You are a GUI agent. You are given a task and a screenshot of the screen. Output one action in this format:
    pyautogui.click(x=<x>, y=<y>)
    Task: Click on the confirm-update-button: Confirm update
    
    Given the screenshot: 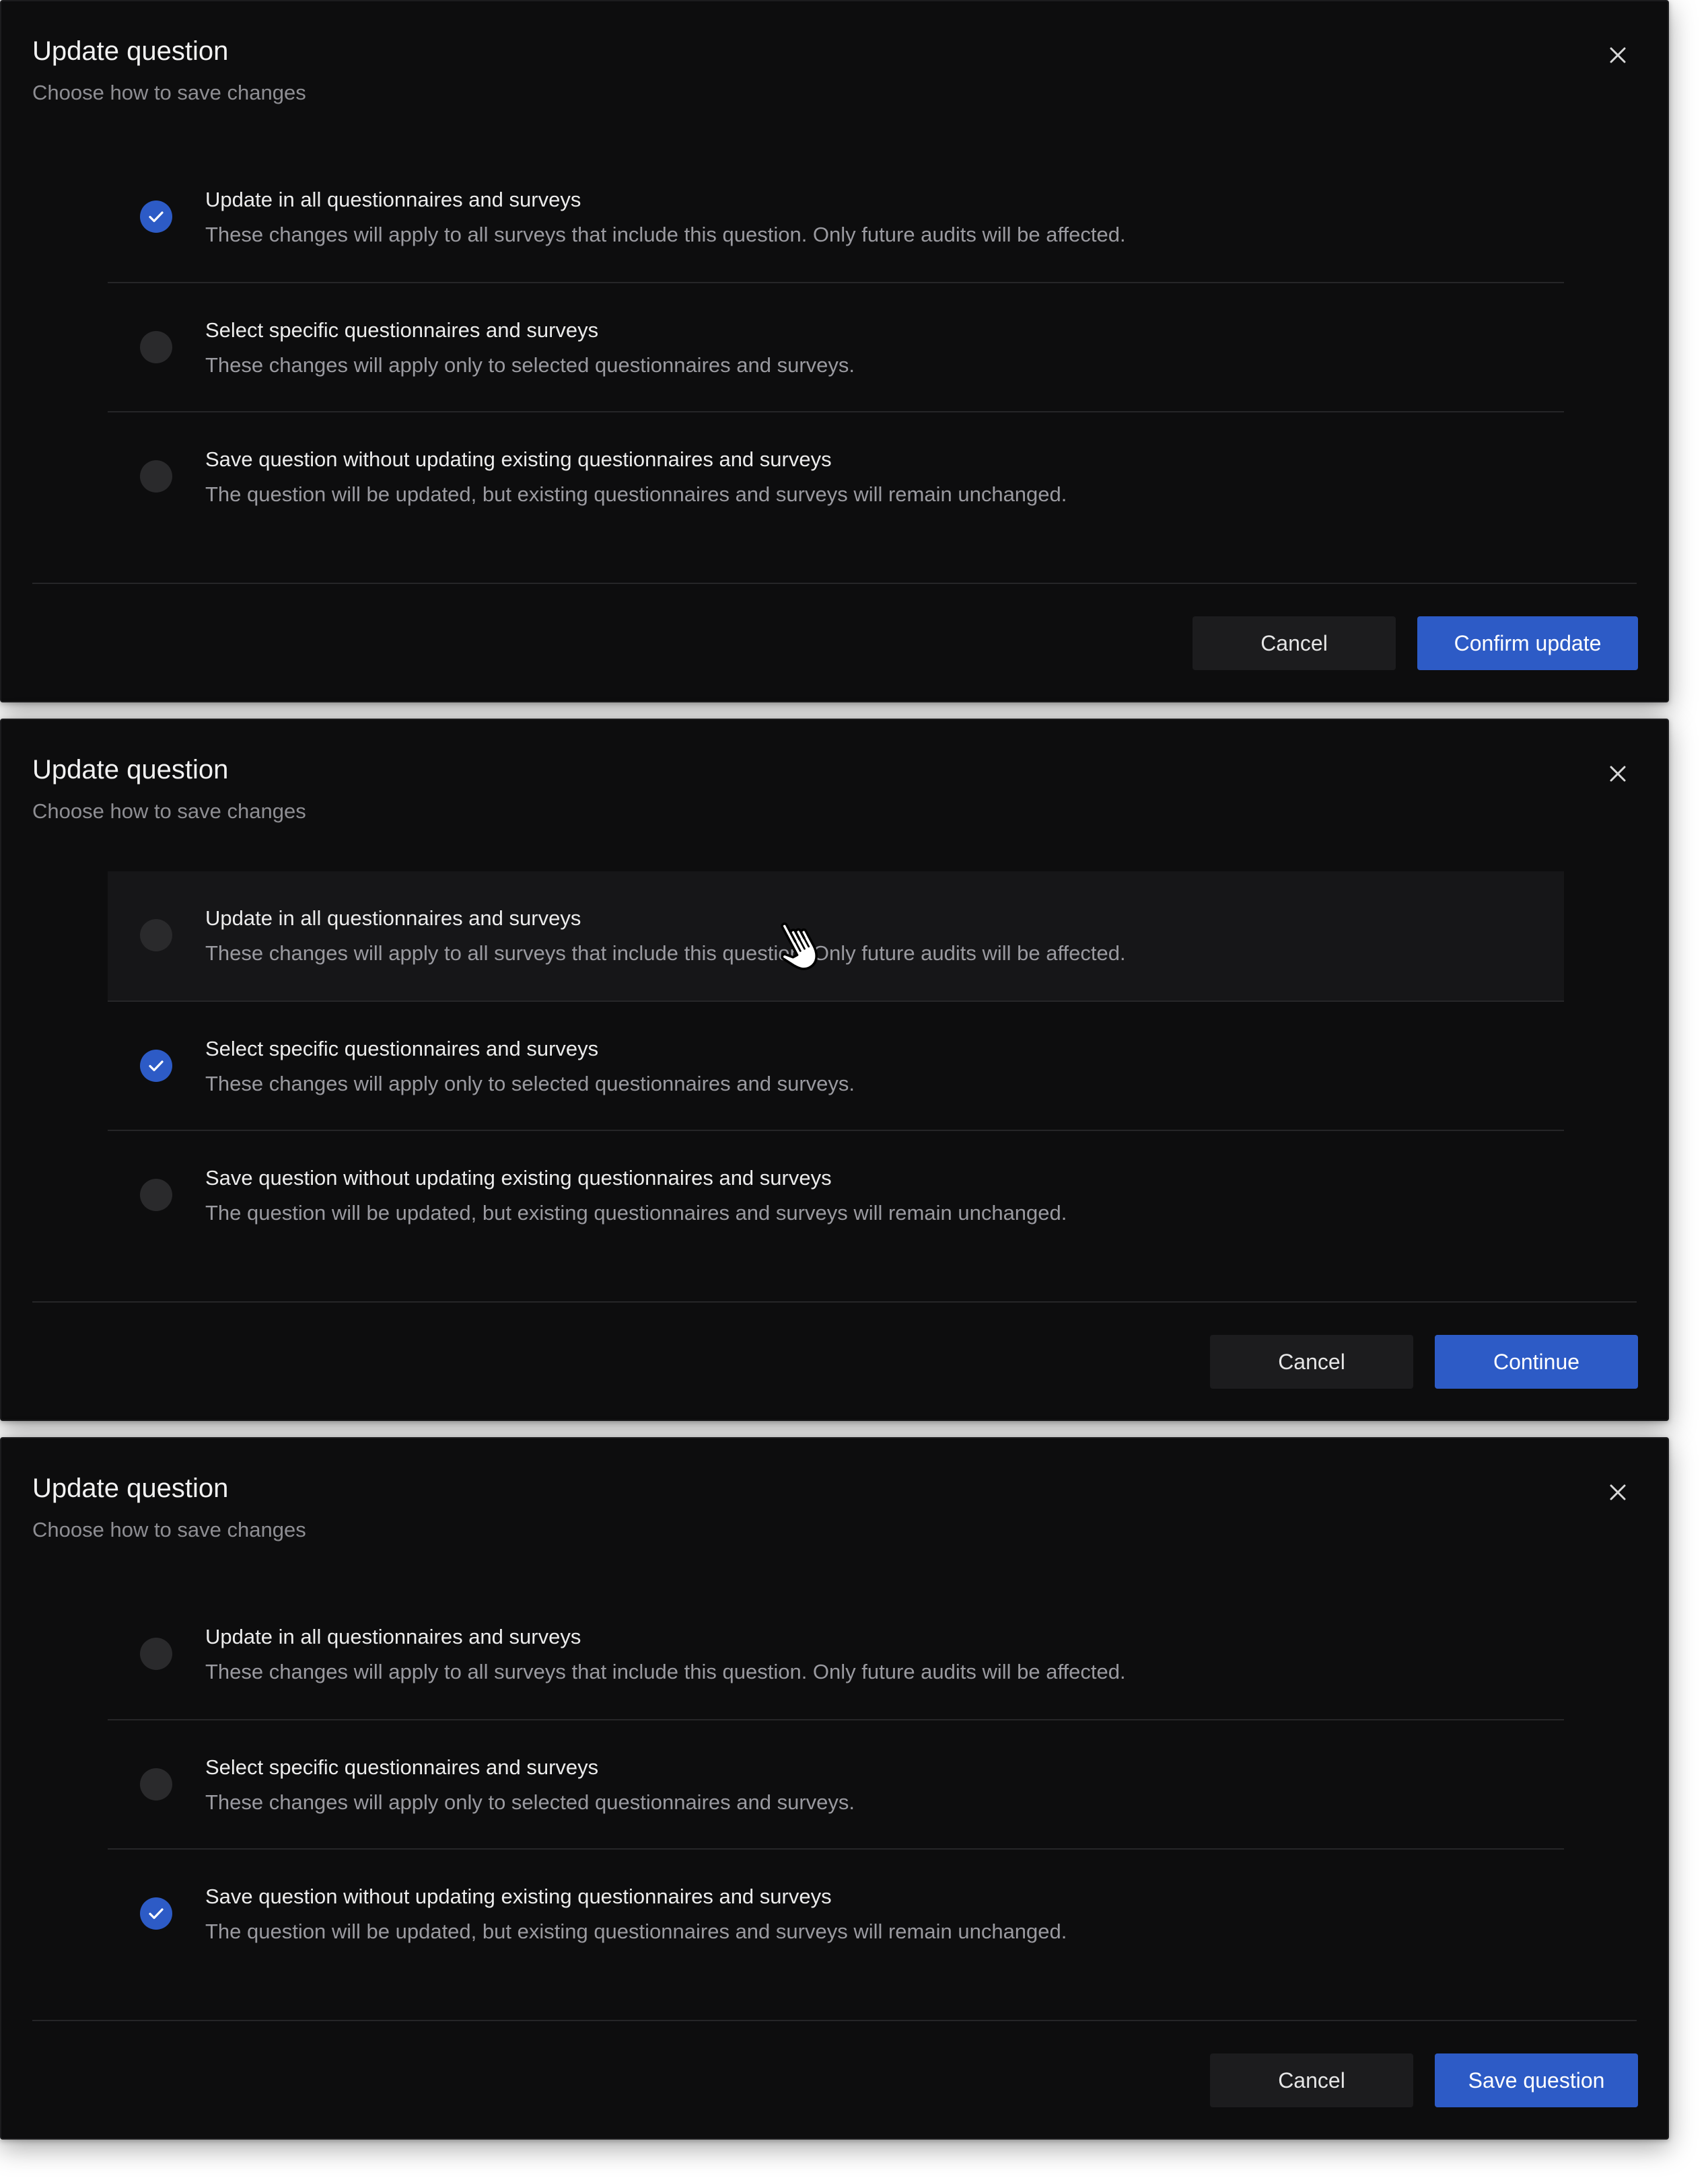 What is the action you would take?
    pyautogui.click(x=1527, y=643)
    